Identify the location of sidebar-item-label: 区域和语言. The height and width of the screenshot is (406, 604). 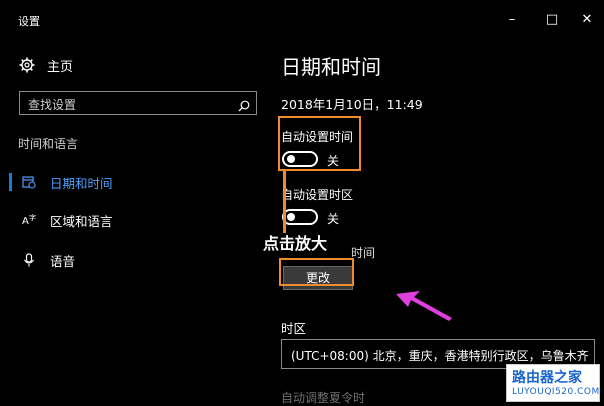
(81, 221).